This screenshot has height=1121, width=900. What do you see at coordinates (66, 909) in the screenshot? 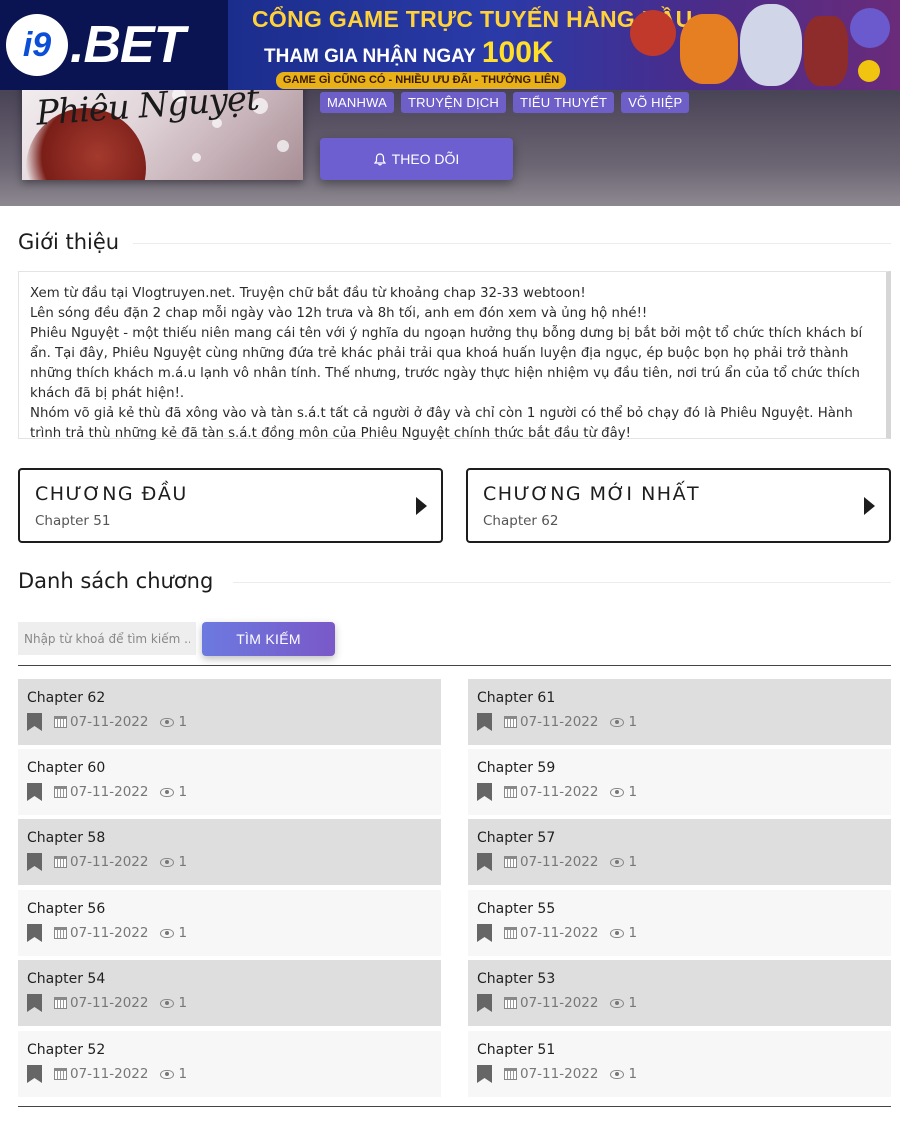
I see `chapter-name: Chapter 56` at bounding box center [66, 909].